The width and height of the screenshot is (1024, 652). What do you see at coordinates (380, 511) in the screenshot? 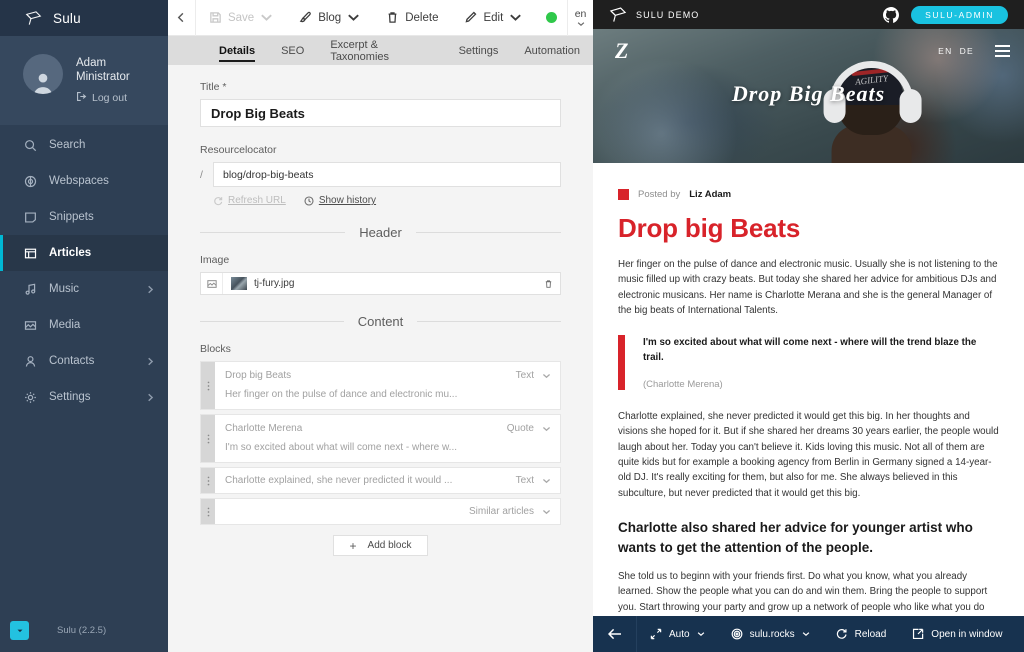
I see `block-item: Similar articles` at bounding box center [380, 511].